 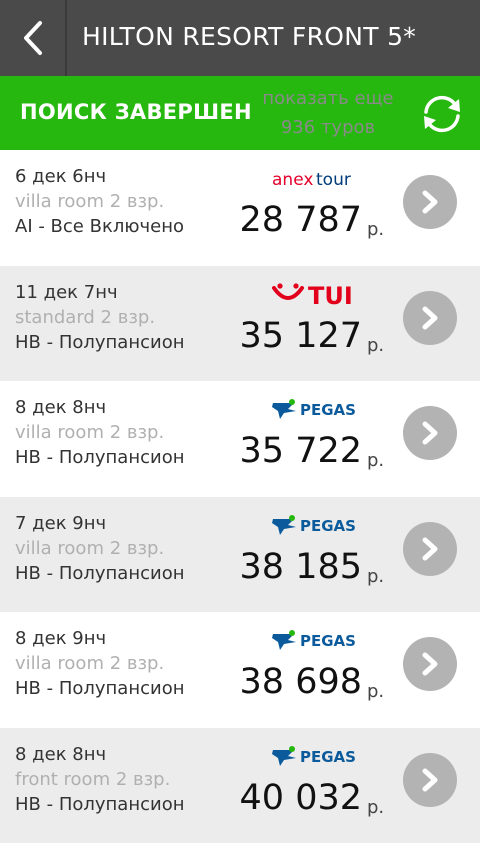 What do you see at coordinates (60, 638) in the screenshot?
I see `tour-date: 8 дек 9нч` at bounding box center [60, 638].